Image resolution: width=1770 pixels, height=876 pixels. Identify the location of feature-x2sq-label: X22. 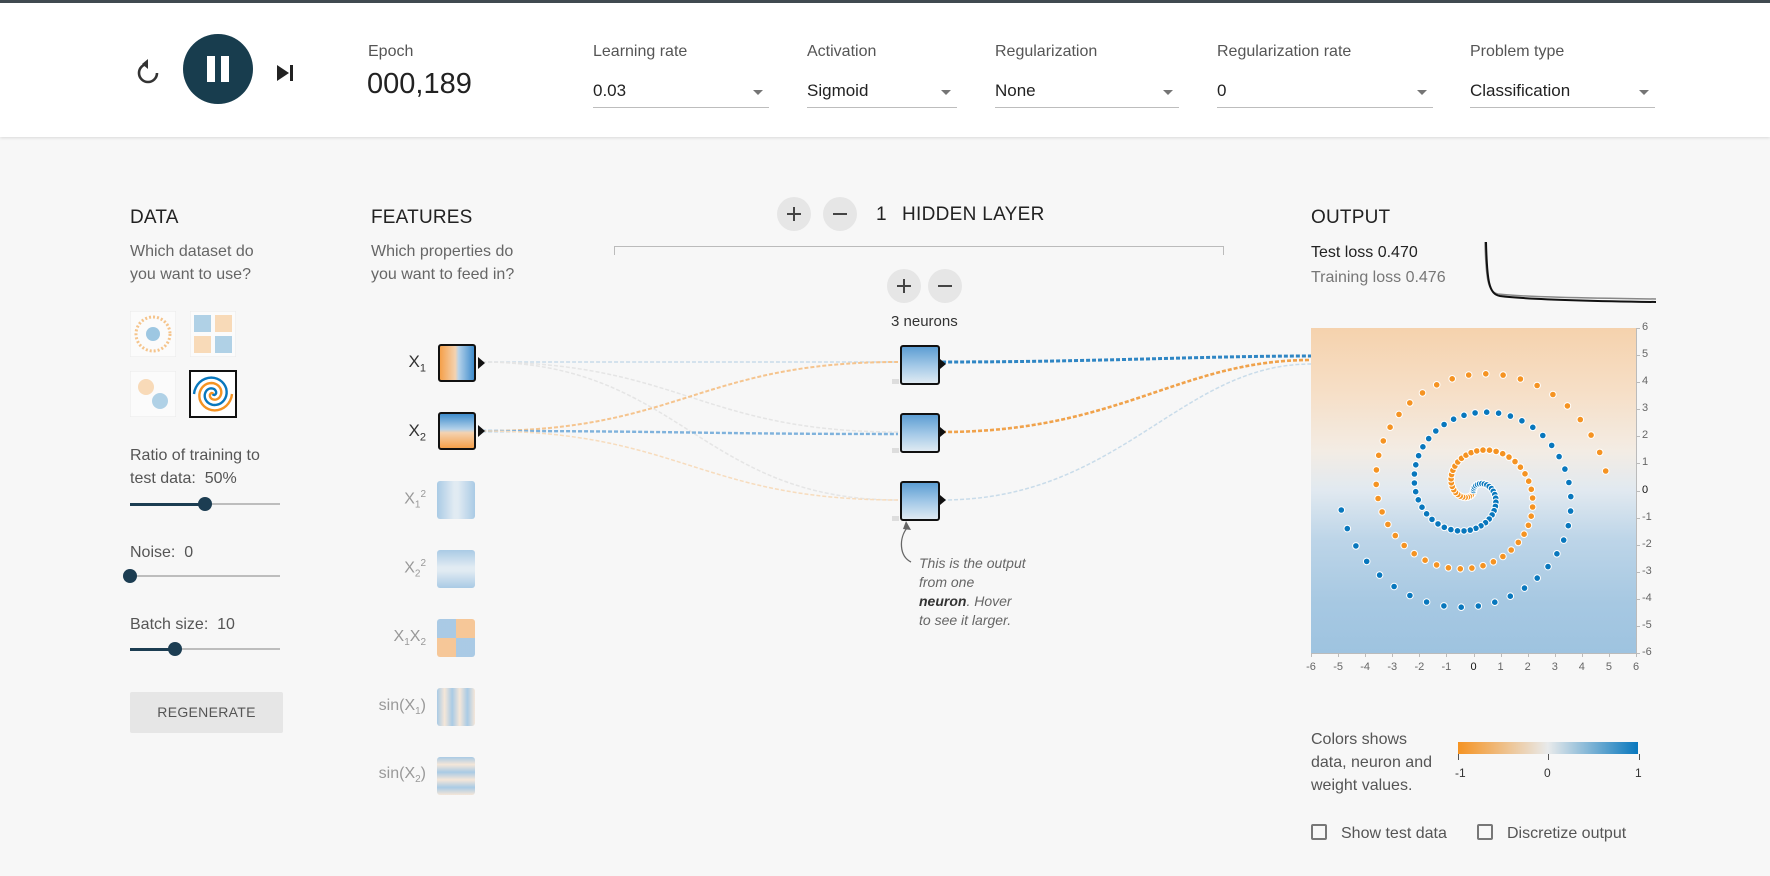
(415, 569).